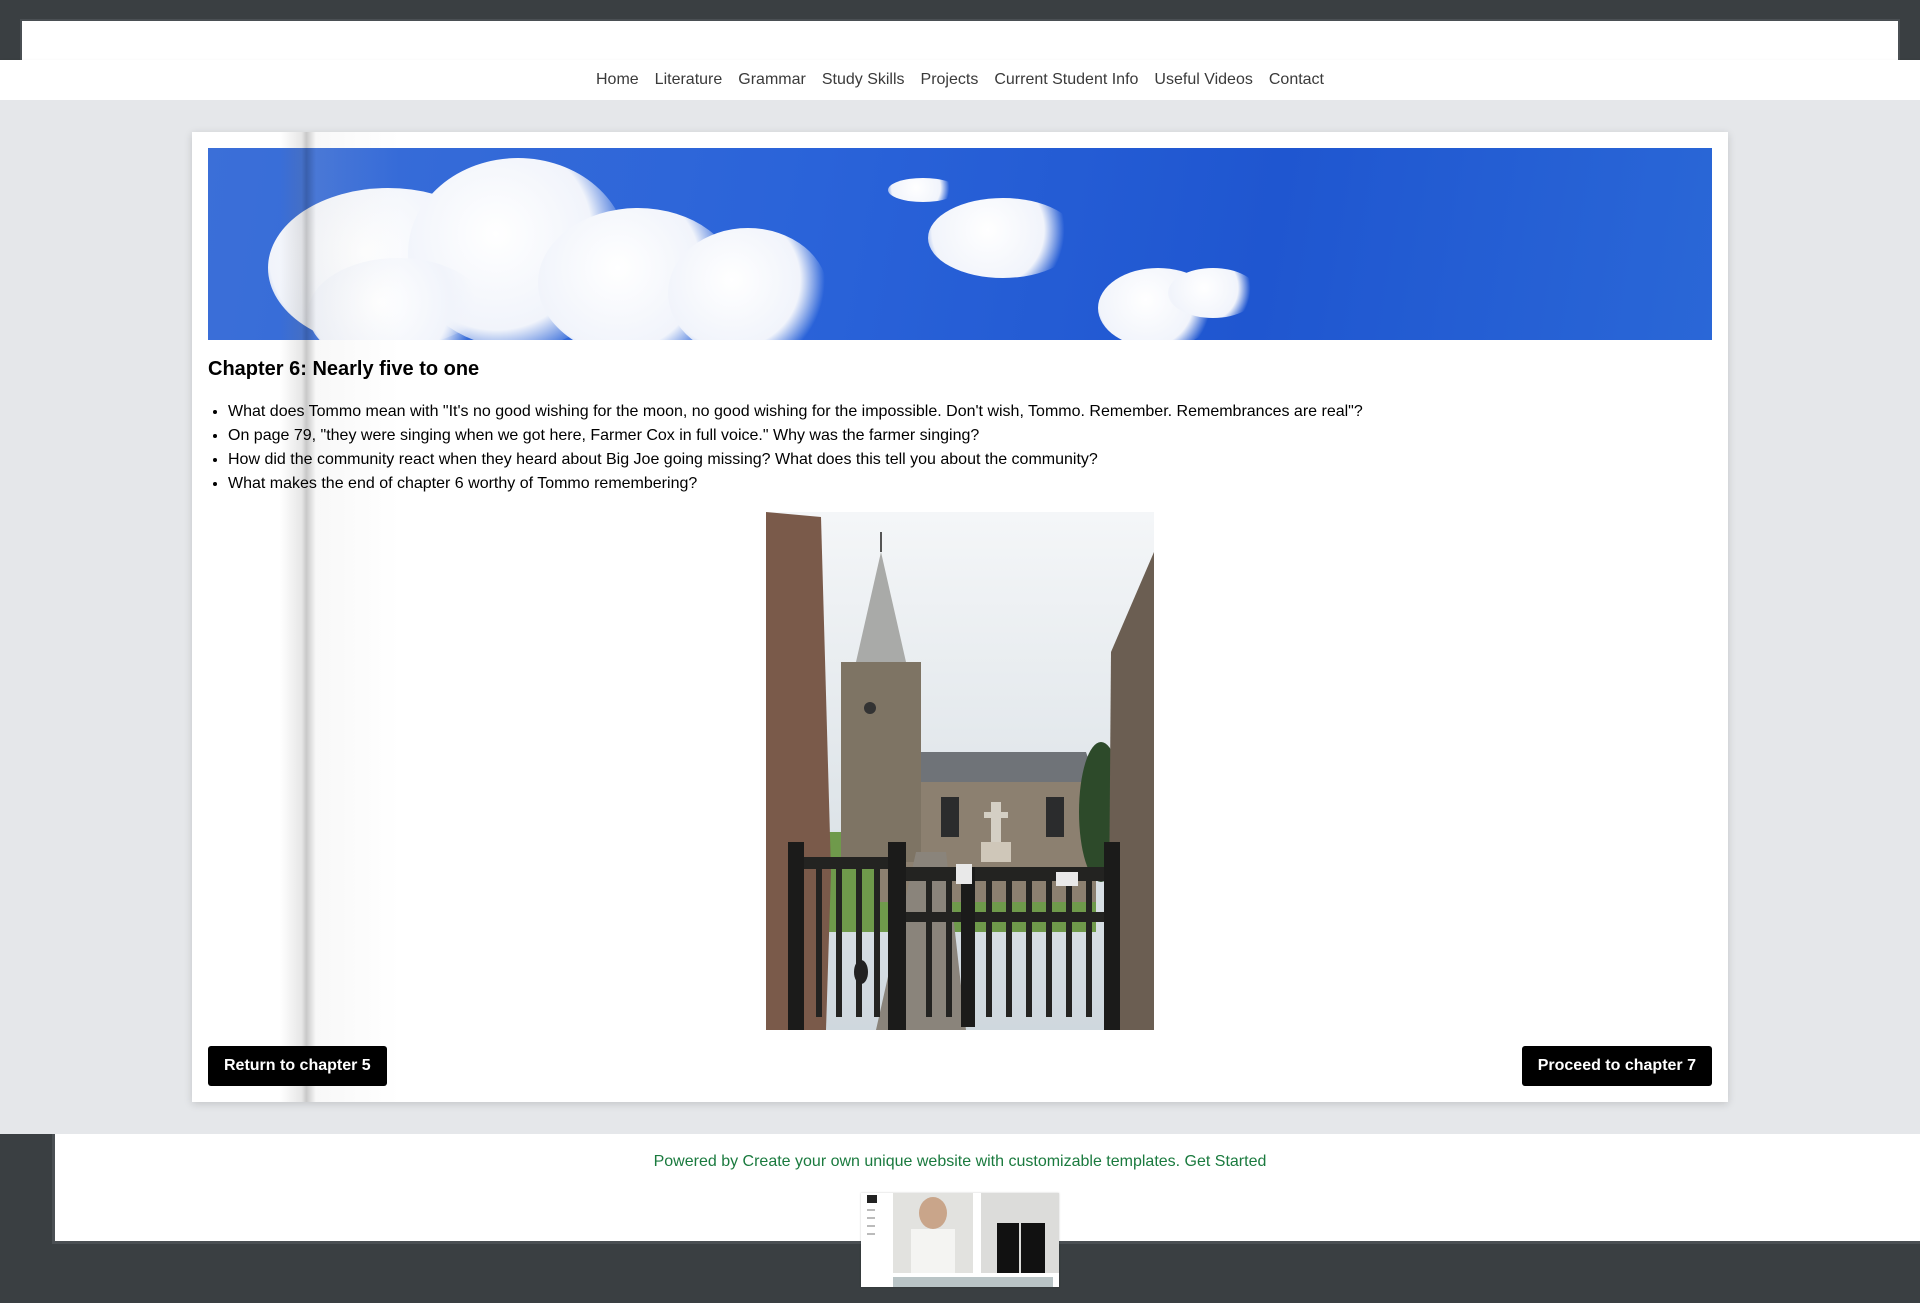 Image resolution: width=1920 pixels, height=1303 pixels. What do you see at coordinates (772, 80) in the screenshot?
I see `nav-grammar: Grammar` at bounding box center [772, 80].